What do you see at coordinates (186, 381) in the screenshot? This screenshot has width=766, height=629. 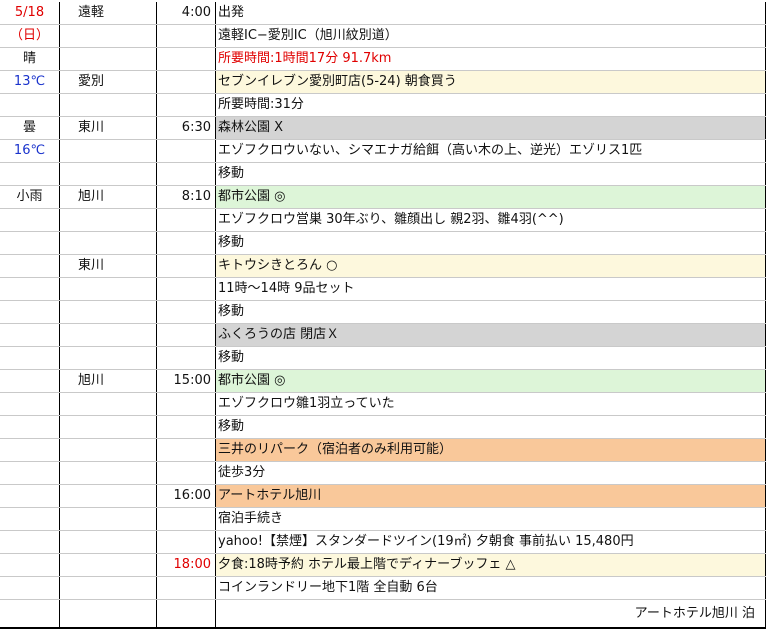 I see `time-cell: 15:00` at bounding box center [186, 381].